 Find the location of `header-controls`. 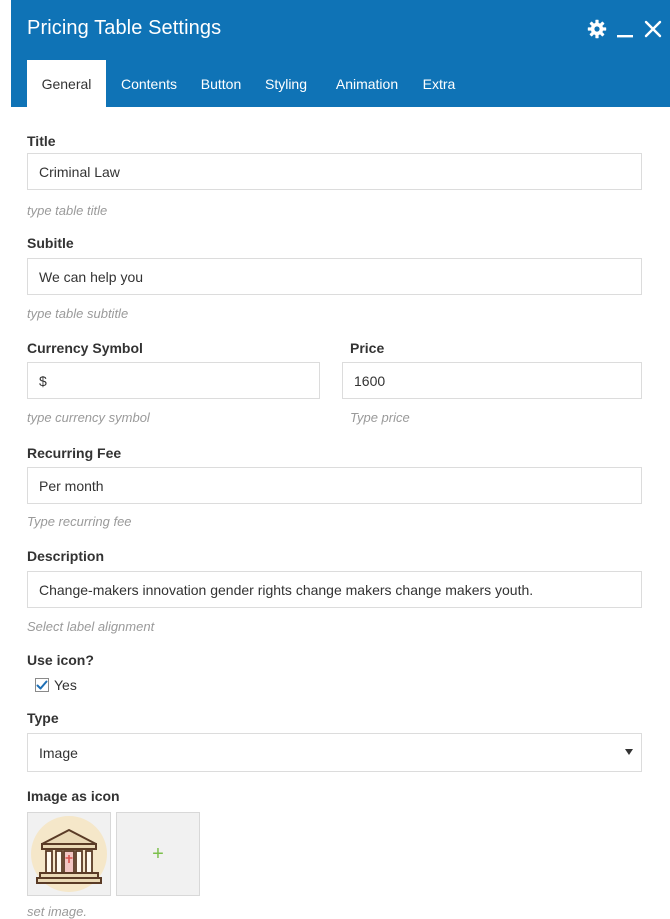

header-controls is located at coordinates (625, 29).